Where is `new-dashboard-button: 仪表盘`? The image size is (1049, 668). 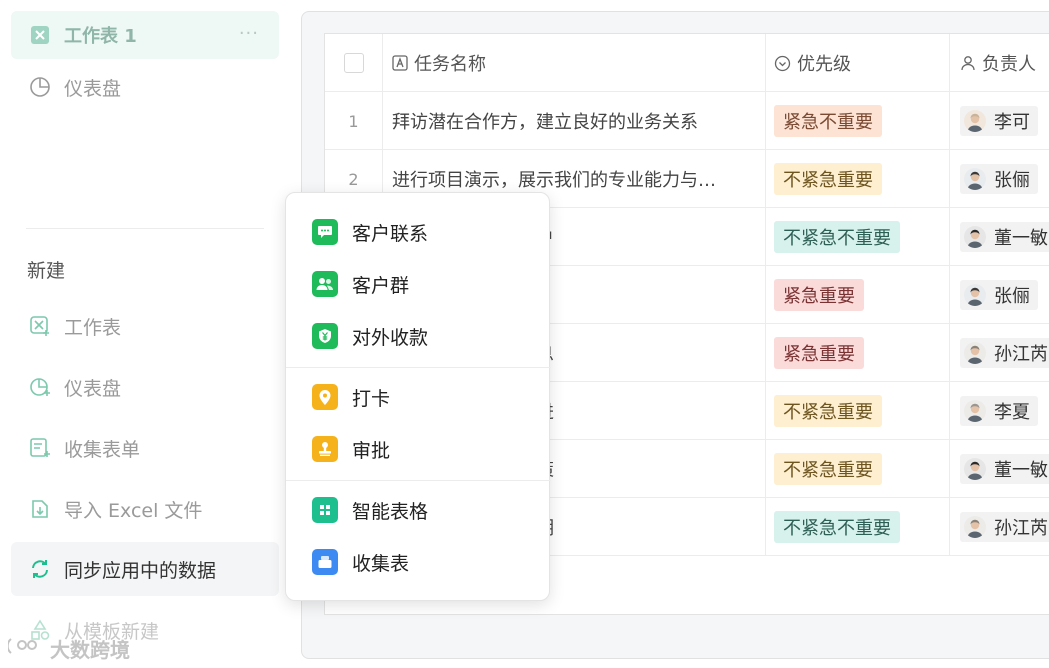
new-dashboard-button: 仪表盘 is located at coordinates (145, 387).